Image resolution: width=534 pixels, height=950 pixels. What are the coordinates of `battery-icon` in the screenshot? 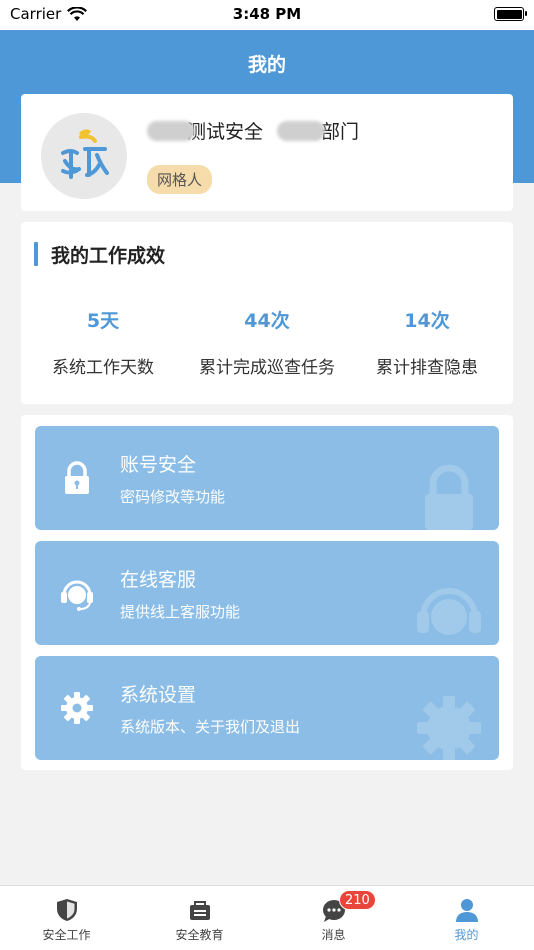 It's located at (510, 14).